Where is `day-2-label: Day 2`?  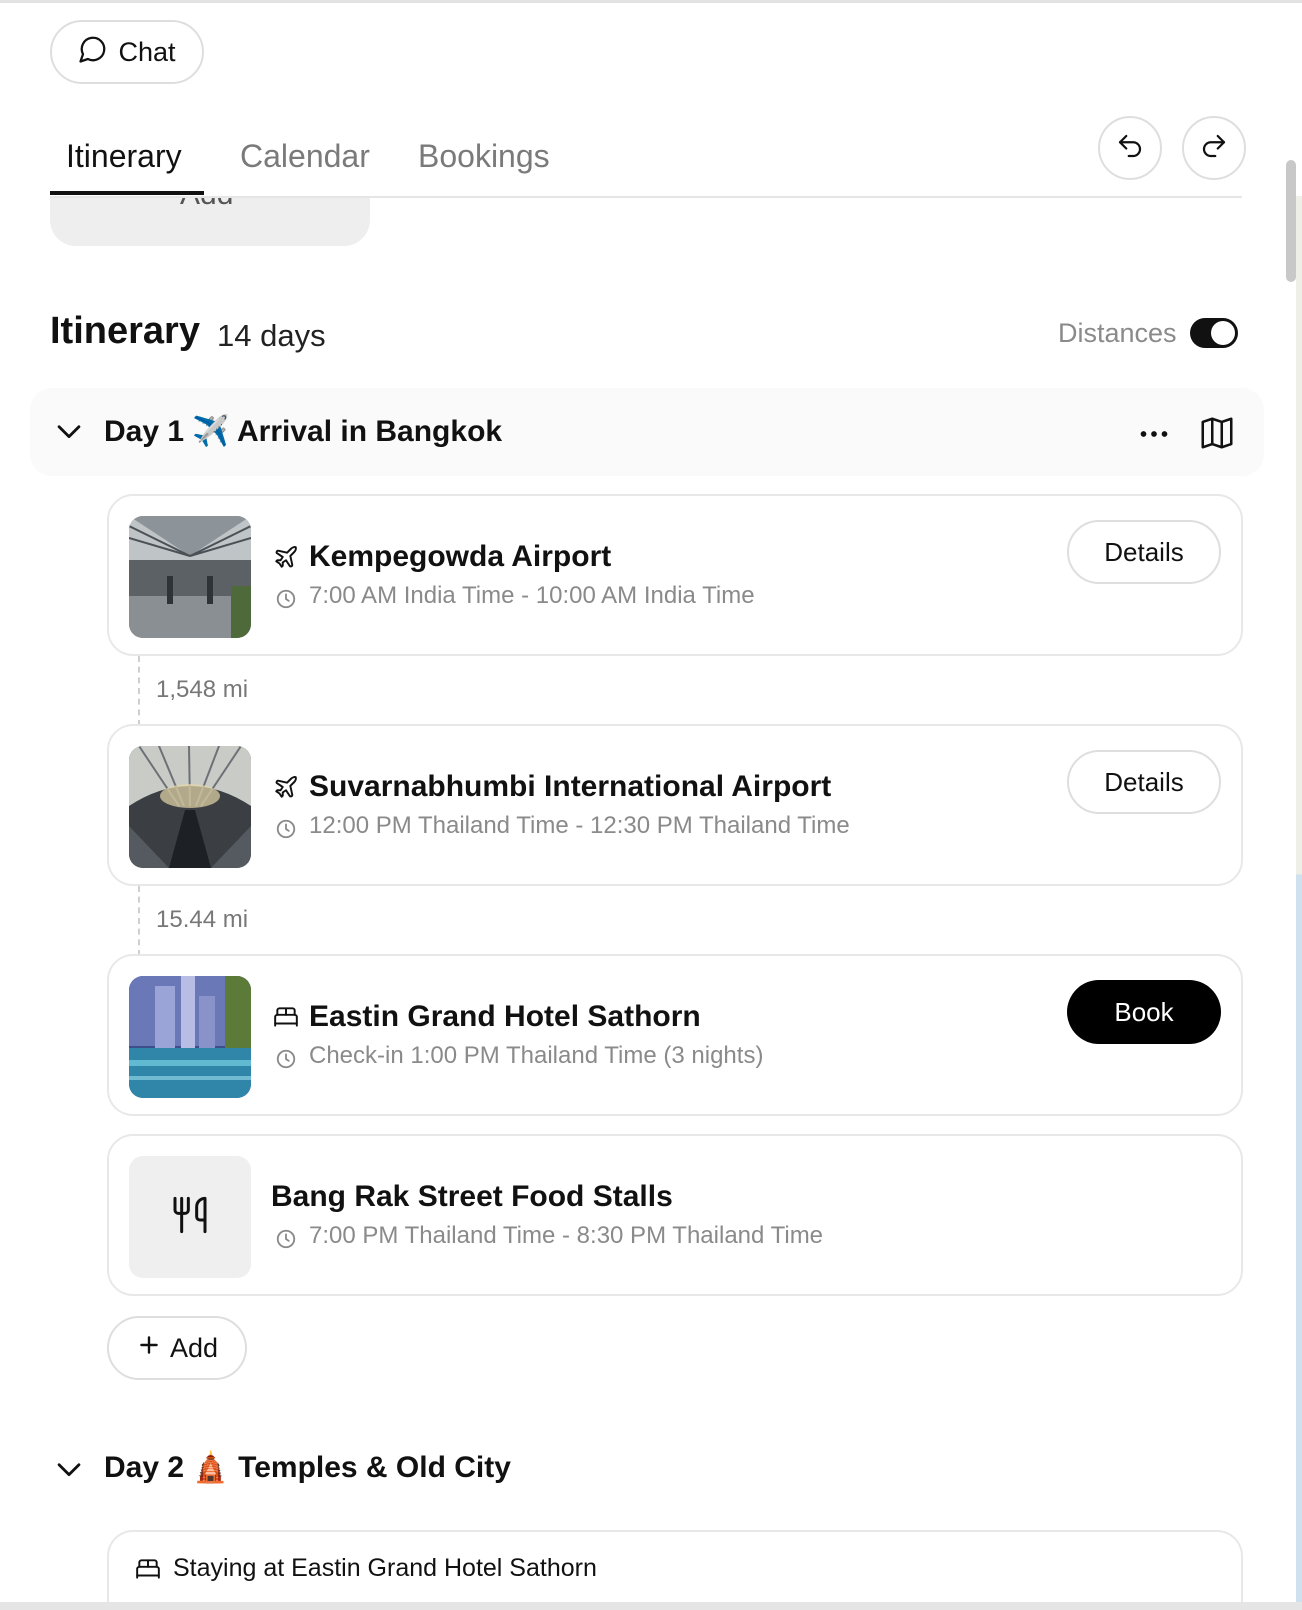
day-2-label: Day 2 is located at coordinates (144, 1467).